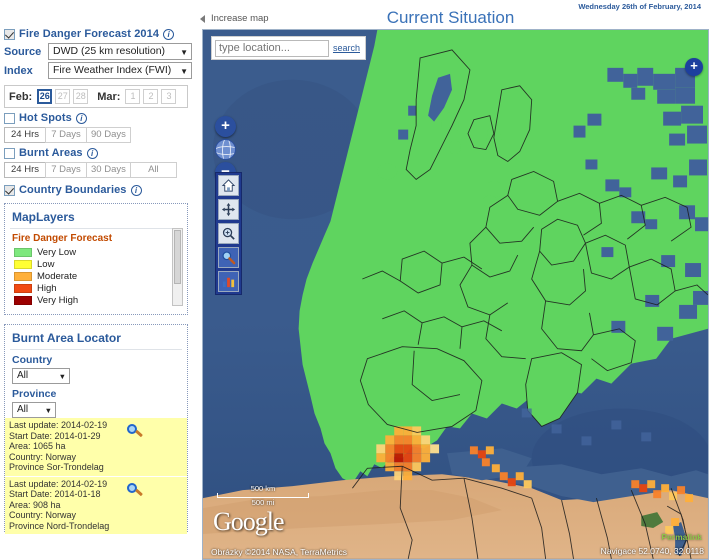 This screenshot has width=709, height=560. What do you see at coordinates (98, 252) in the screenshot?
I see `legend-item: Very Low` at bounding box center [98, 252].